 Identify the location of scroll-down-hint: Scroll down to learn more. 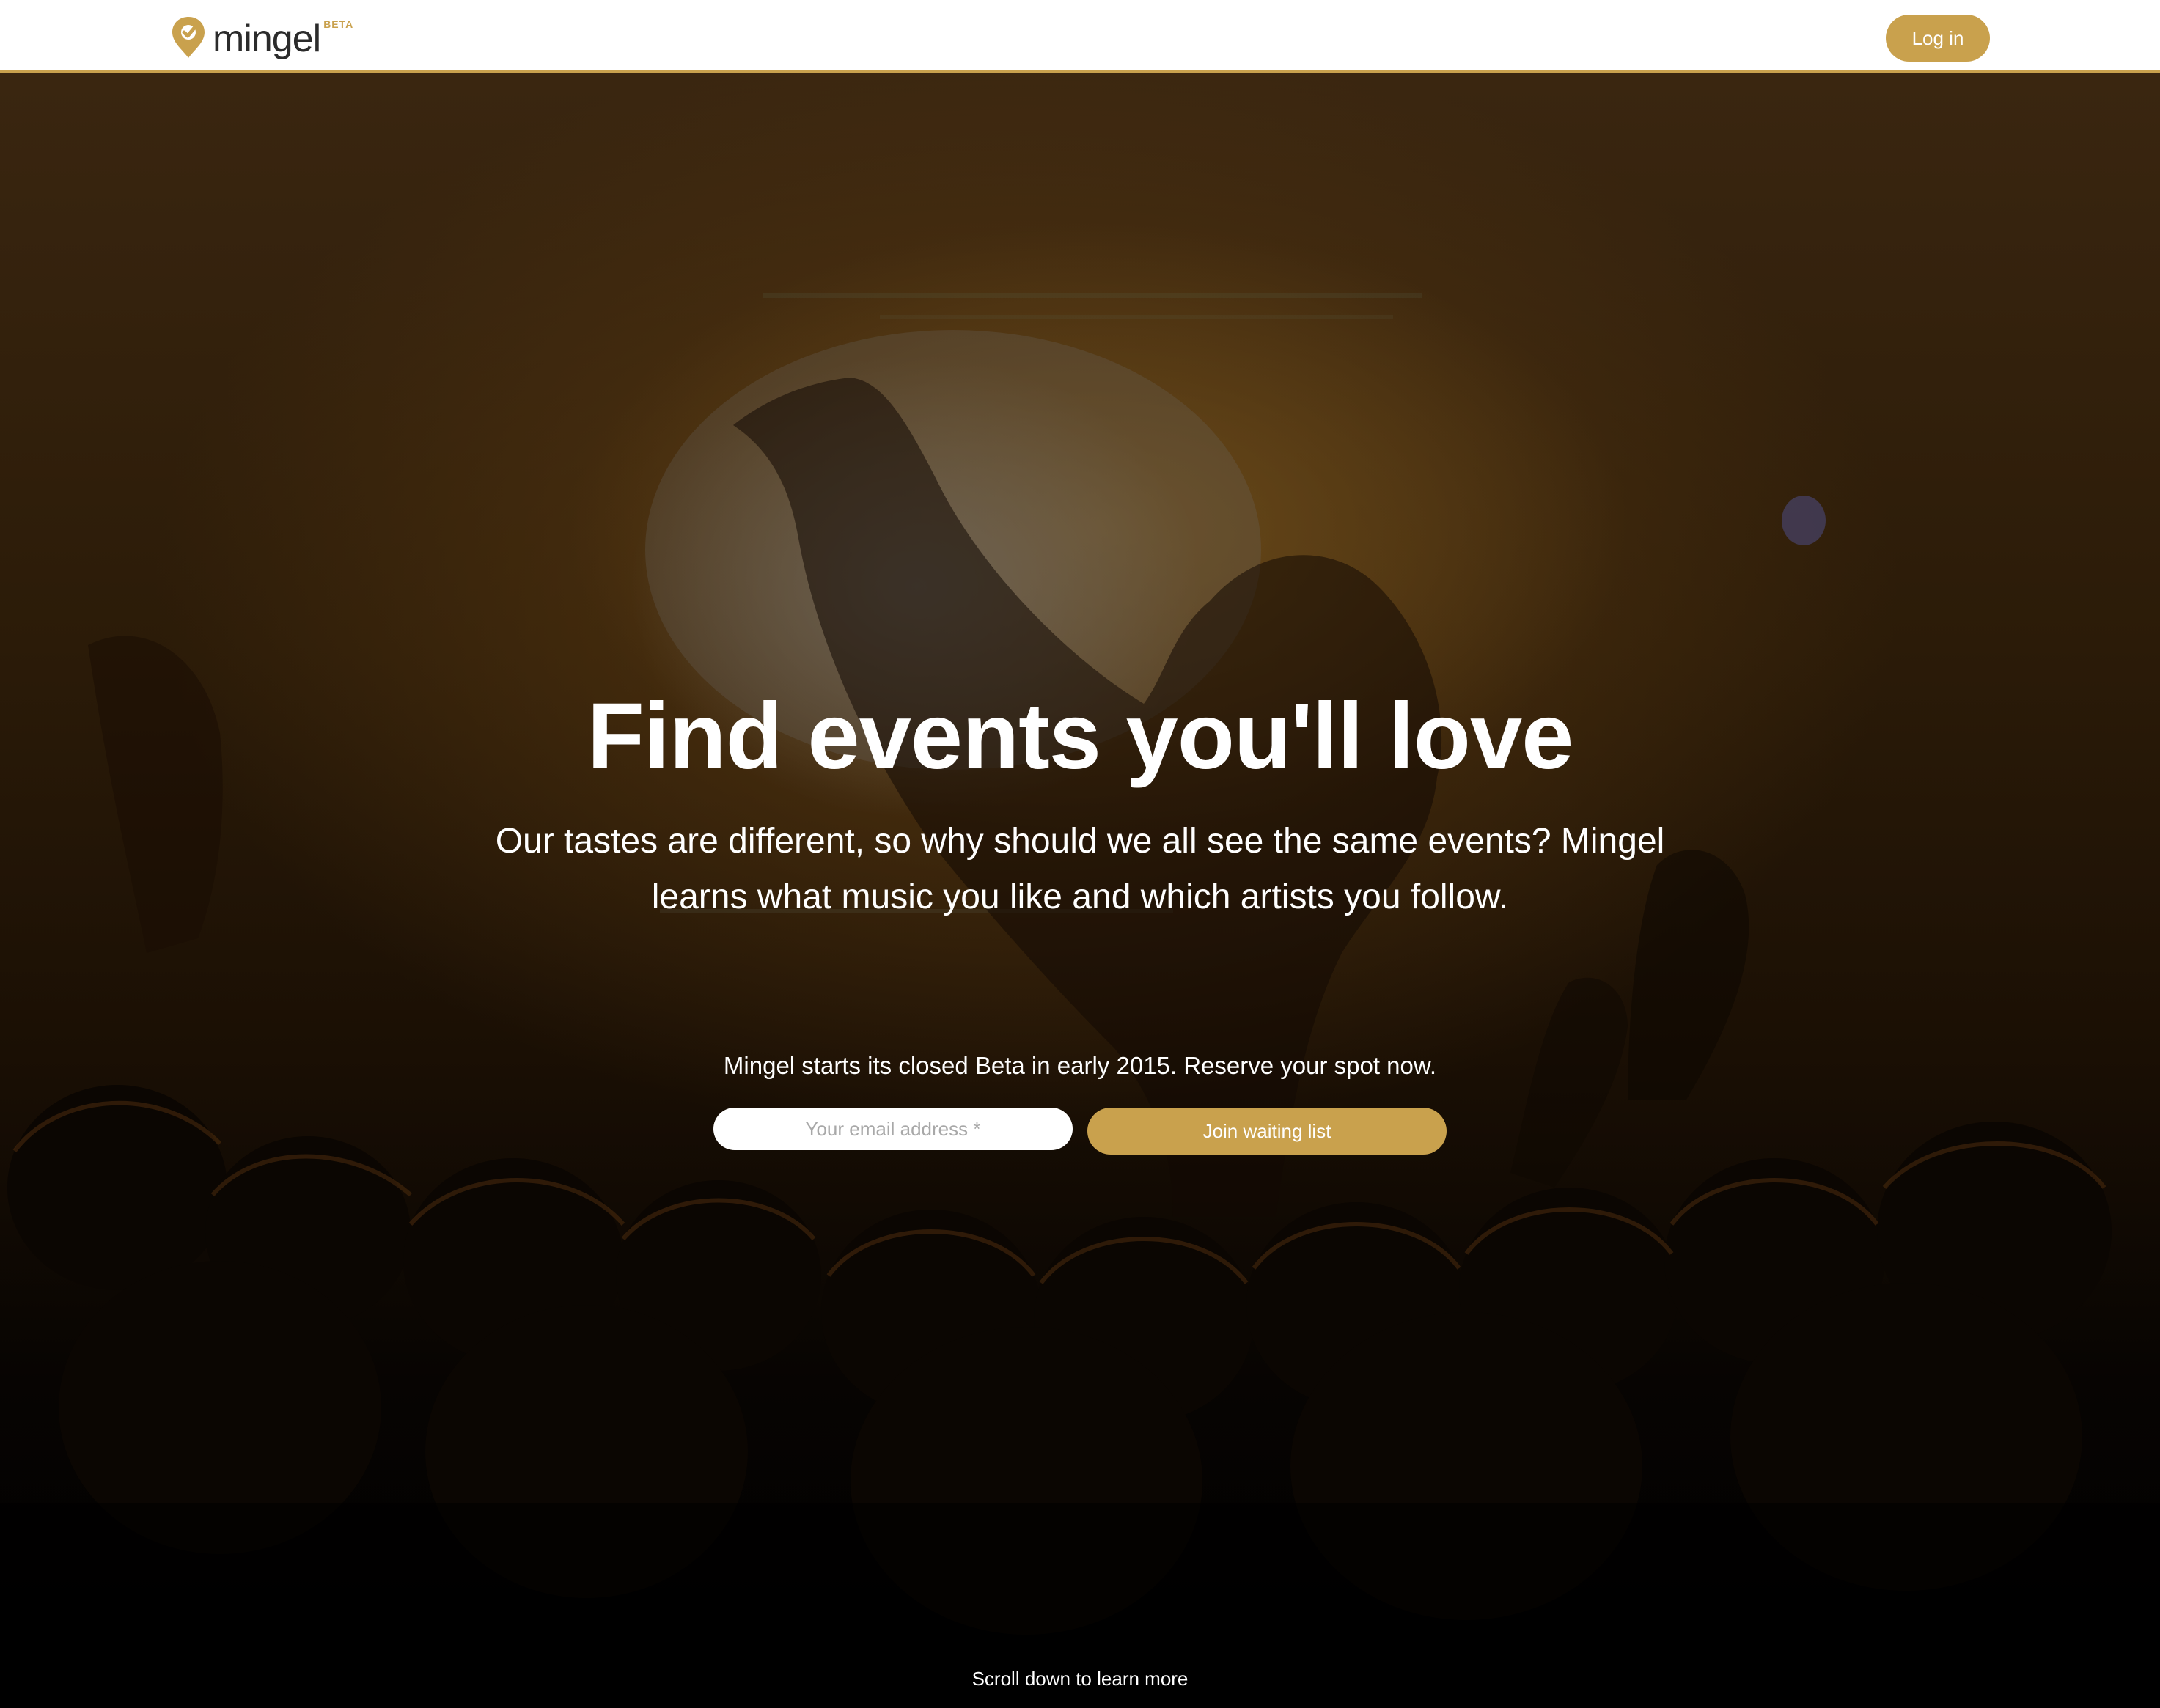
(1080, 1678).